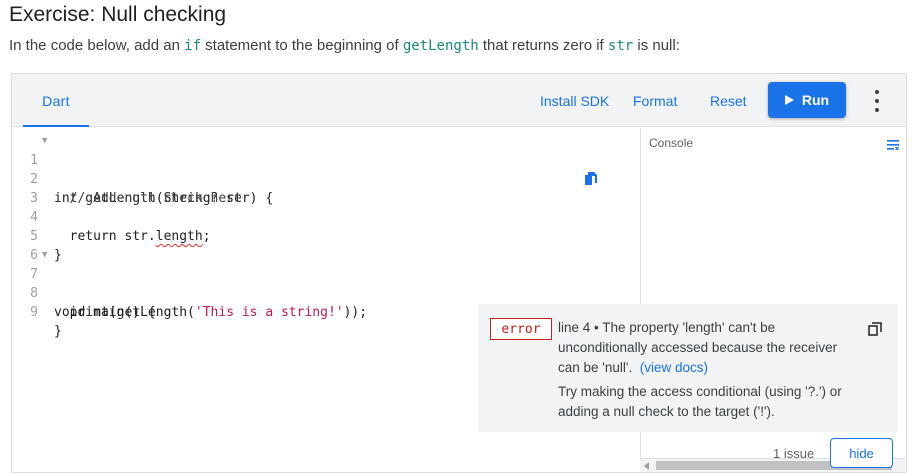 This screenshot has height=475, width=912. What do you see at coordinates (56, 100) in the screenshot?
I see `tab-dart: Dart` at bounding box center [56, 100].